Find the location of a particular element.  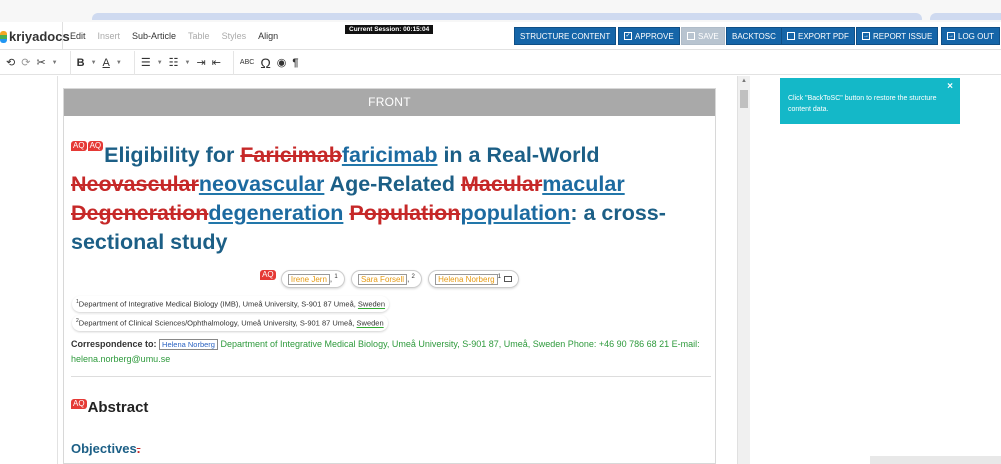

inserted-text: neovascular is located at coordinates (261, 184).